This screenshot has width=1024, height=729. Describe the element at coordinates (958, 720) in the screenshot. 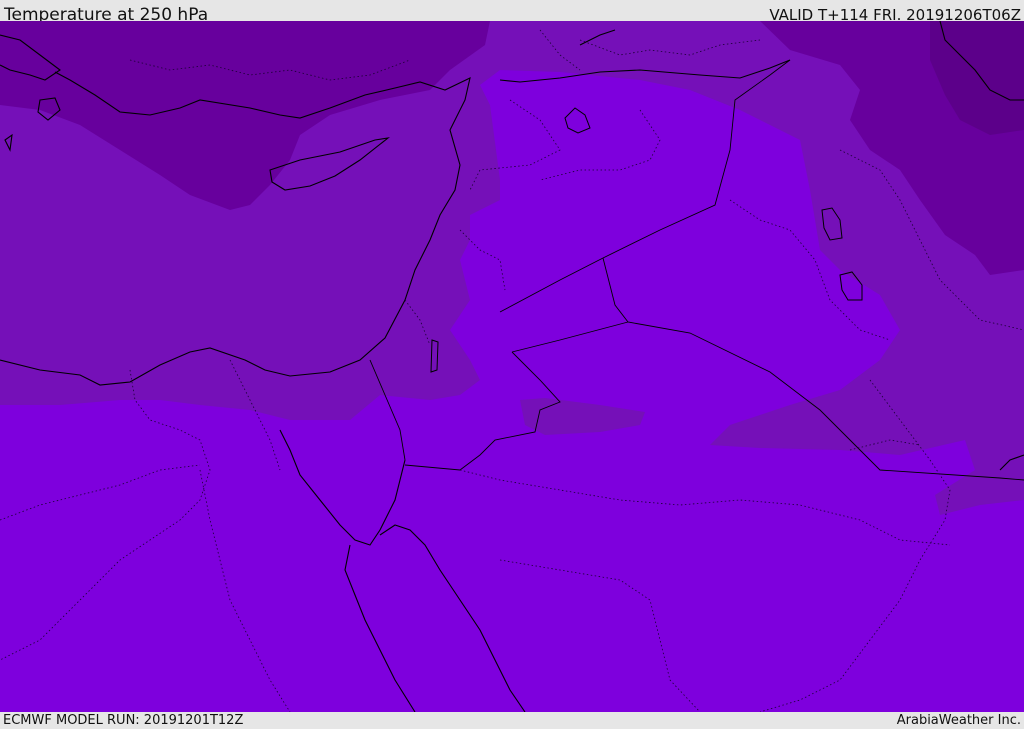

I see `credit-label: ArabiaWeather Inc.` at that location.